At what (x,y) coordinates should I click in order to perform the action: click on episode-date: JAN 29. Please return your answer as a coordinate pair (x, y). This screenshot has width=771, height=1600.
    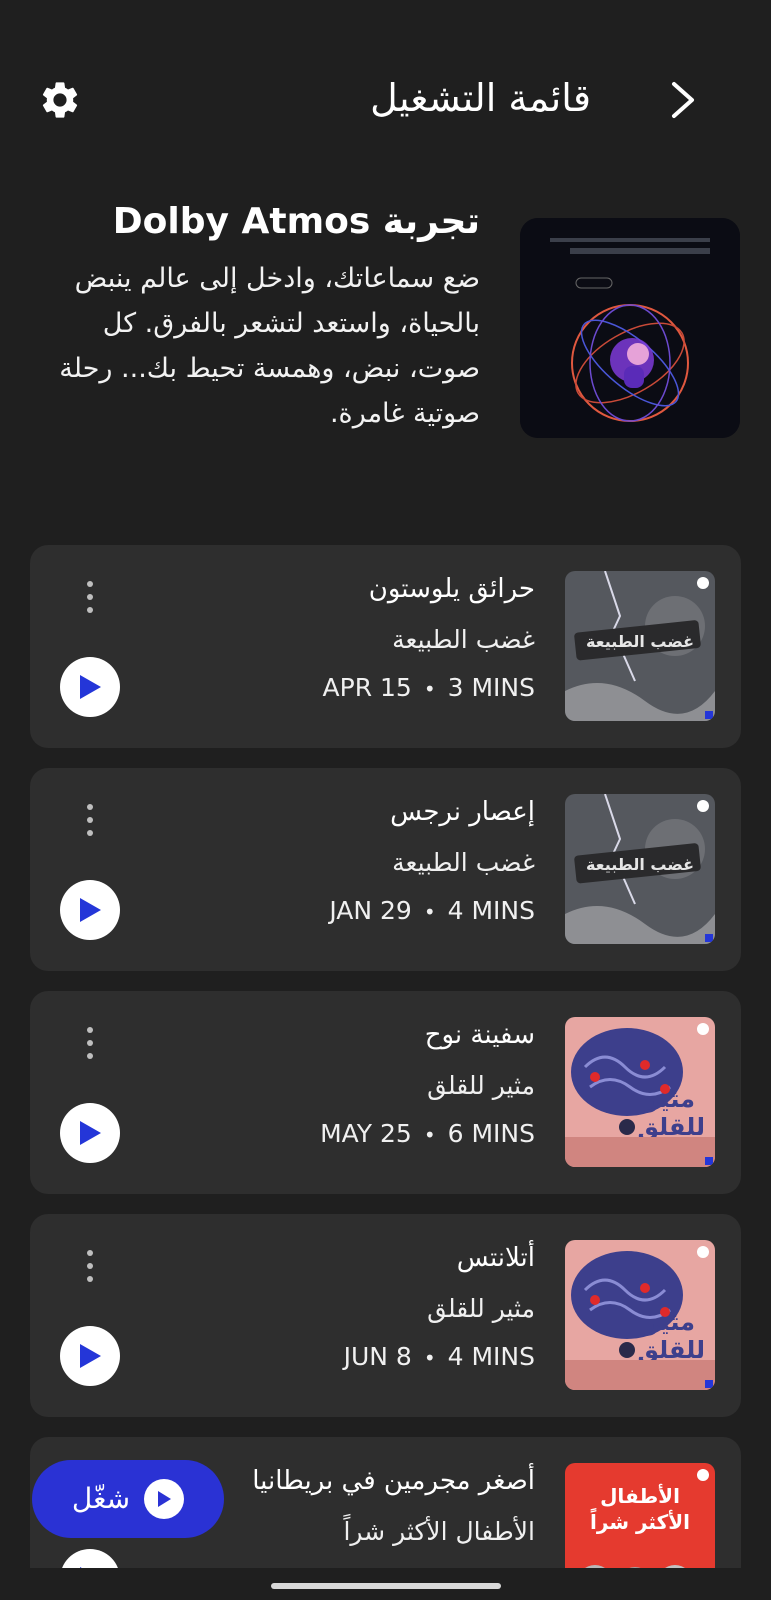
    Looking at the image, I should click on (370, 910).